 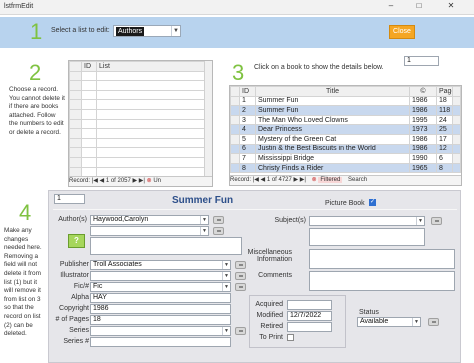 What do you see at coordinates (345, 110) in the screenshot?
I see `table-row: 2 Summer Fun 1986 118` at bounding box center [345, 110].